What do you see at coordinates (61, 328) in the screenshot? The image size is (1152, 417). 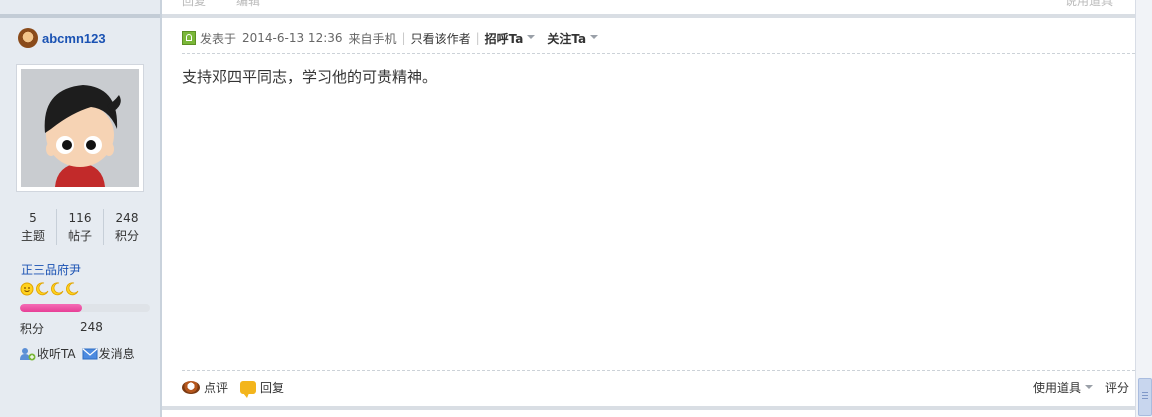 I see `credit-row: 积分 248` at bounding box center [61, 328].